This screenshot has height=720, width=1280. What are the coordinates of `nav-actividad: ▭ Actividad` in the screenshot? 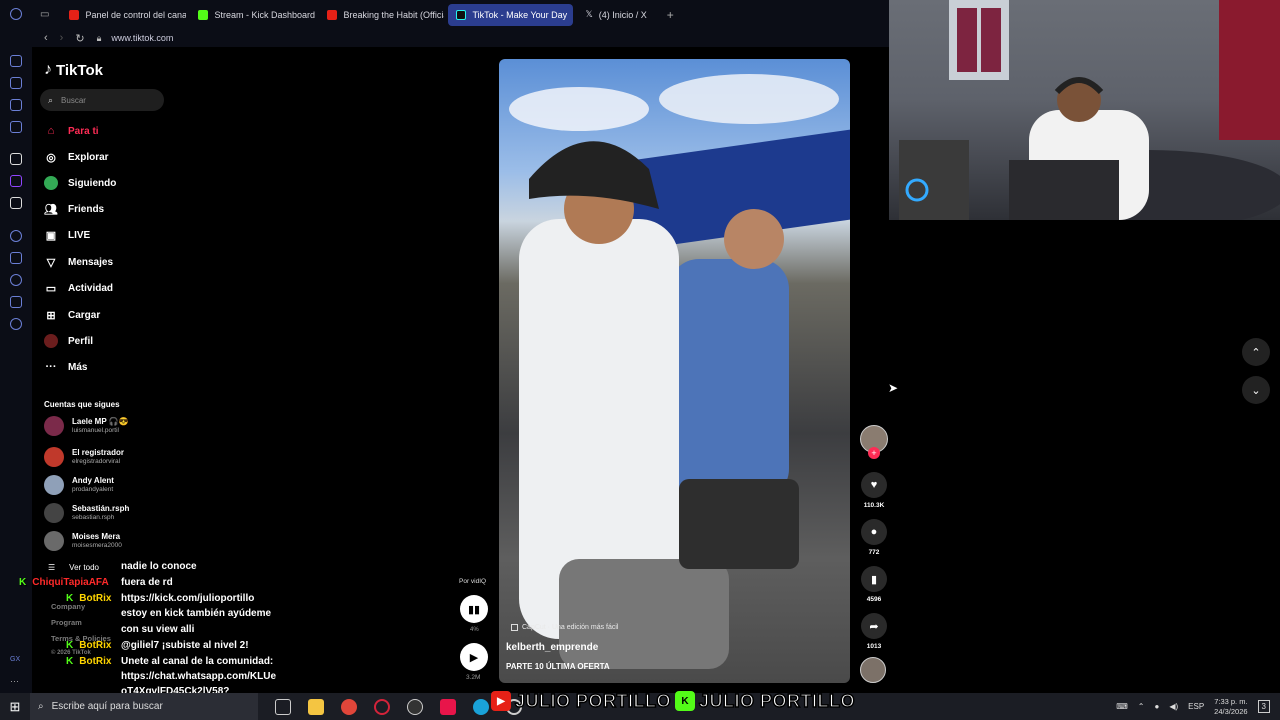 It's located at (78, 288).